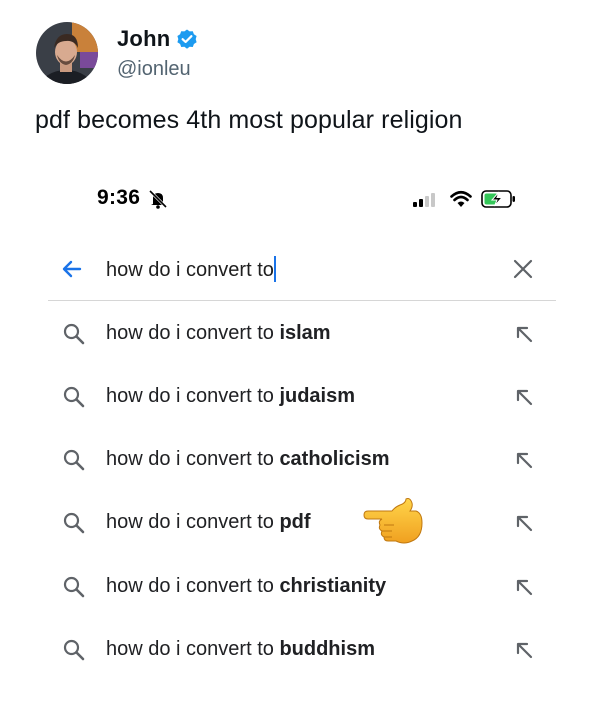  What do you see at coordinates (334, 459) in the screenshot?
I see `suggestion-completion: catholicism` at bounding box center [334, 459].